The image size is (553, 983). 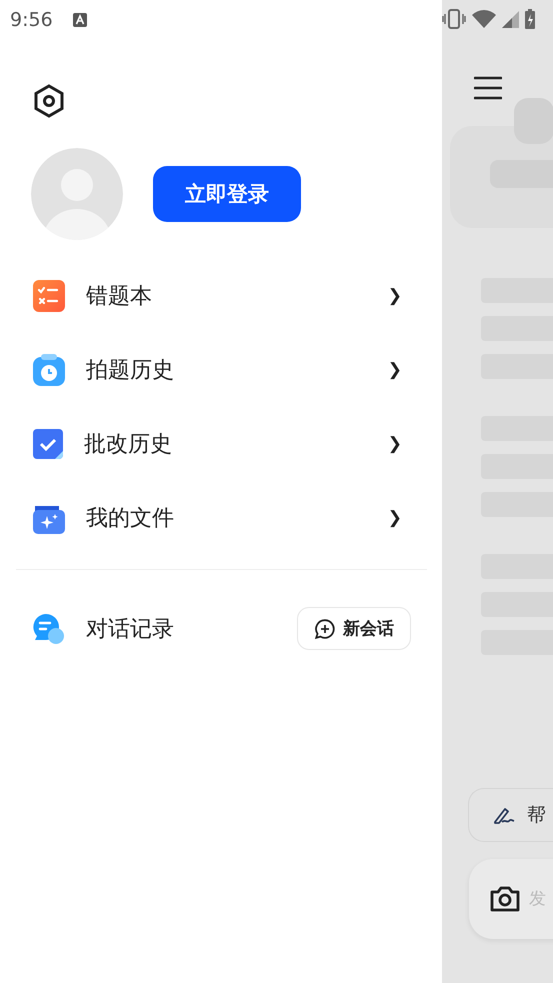 What do you see at coordinates (49, 101) in the screenshot?
I see `settings-icon` at bounding box center [49, 101].